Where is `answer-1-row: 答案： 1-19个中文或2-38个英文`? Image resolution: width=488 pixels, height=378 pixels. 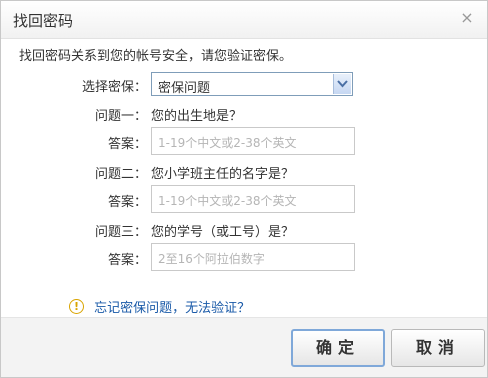 answer-1-row: 答案： 1-19个中文或2-38个英文 is located at coordinates (244, 141).